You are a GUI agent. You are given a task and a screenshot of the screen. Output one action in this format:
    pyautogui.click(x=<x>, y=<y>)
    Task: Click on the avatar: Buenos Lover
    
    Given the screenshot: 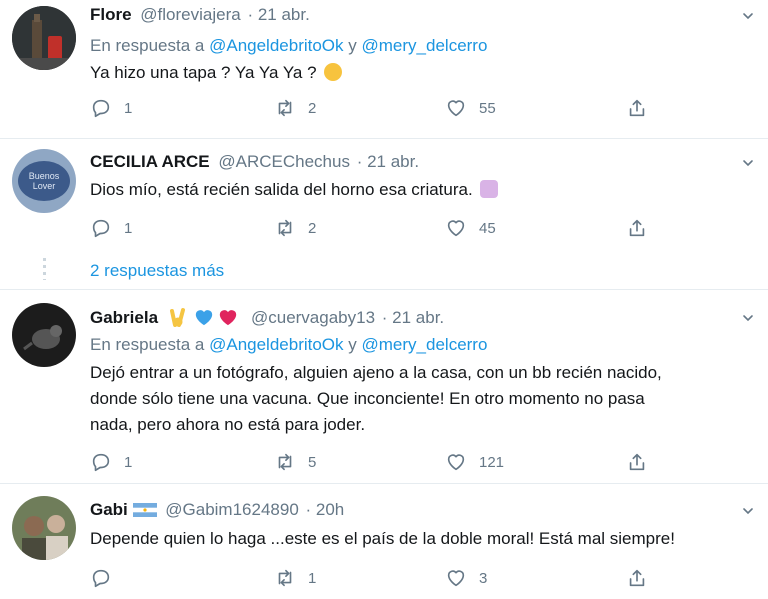 What is the action you would take?
    pyautogui.click(x=44, y=181)
    